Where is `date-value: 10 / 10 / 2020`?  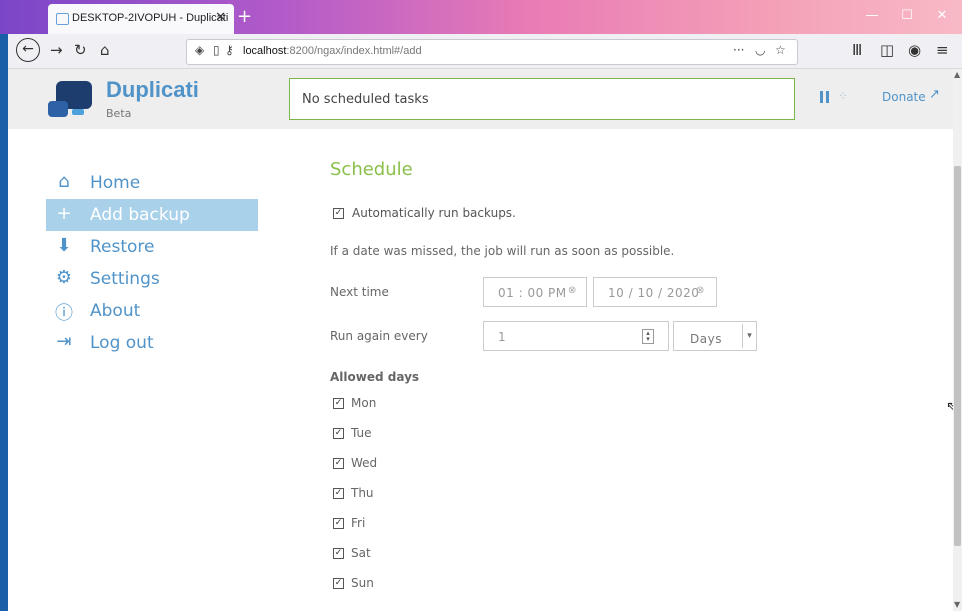 date-value: 10 / 10 / 2020 is located at coordinates (654, 293).